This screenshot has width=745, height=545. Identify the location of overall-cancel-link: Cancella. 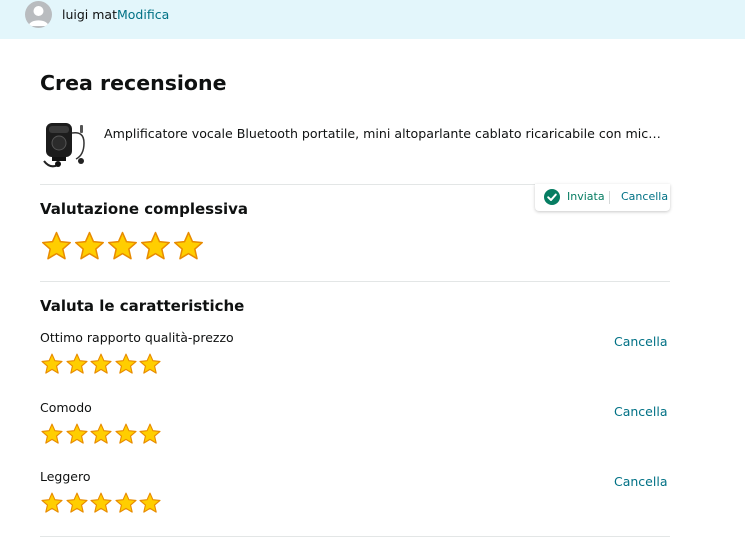
(644, 196).